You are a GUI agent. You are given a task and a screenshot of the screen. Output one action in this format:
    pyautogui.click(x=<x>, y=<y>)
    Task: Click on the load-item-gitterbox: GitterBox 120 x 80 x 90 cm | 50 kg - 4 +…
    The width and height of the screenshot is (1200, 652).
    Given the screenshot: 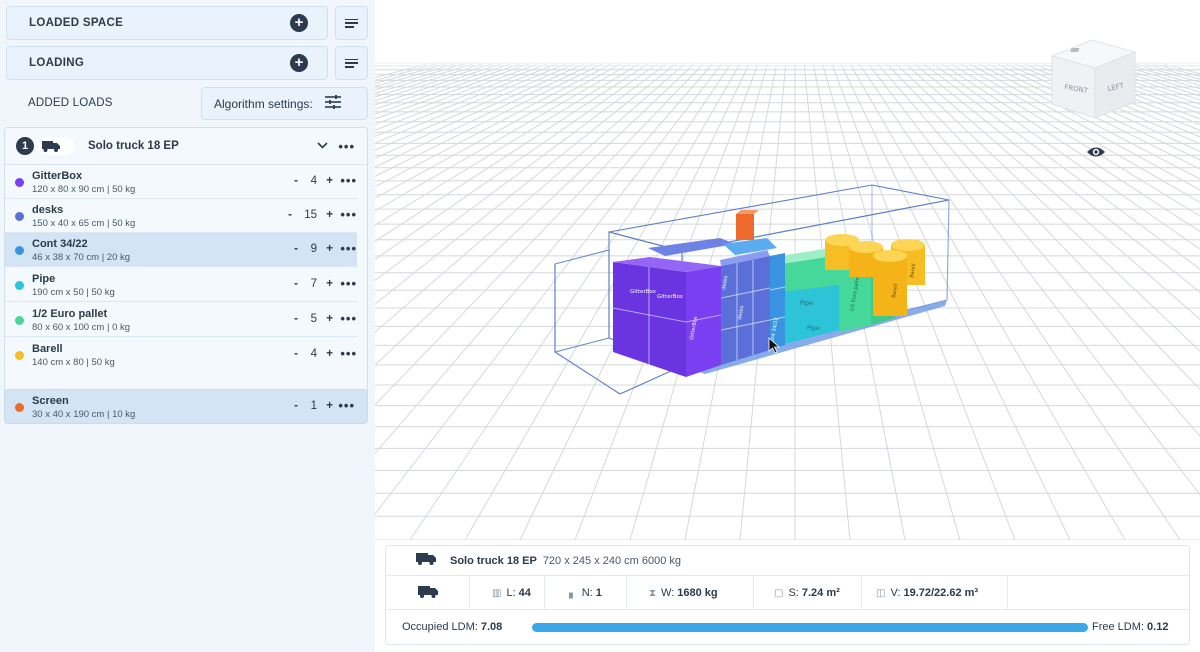 What is the action you would take?
    pyautogui.click(x=181, y=182)
    